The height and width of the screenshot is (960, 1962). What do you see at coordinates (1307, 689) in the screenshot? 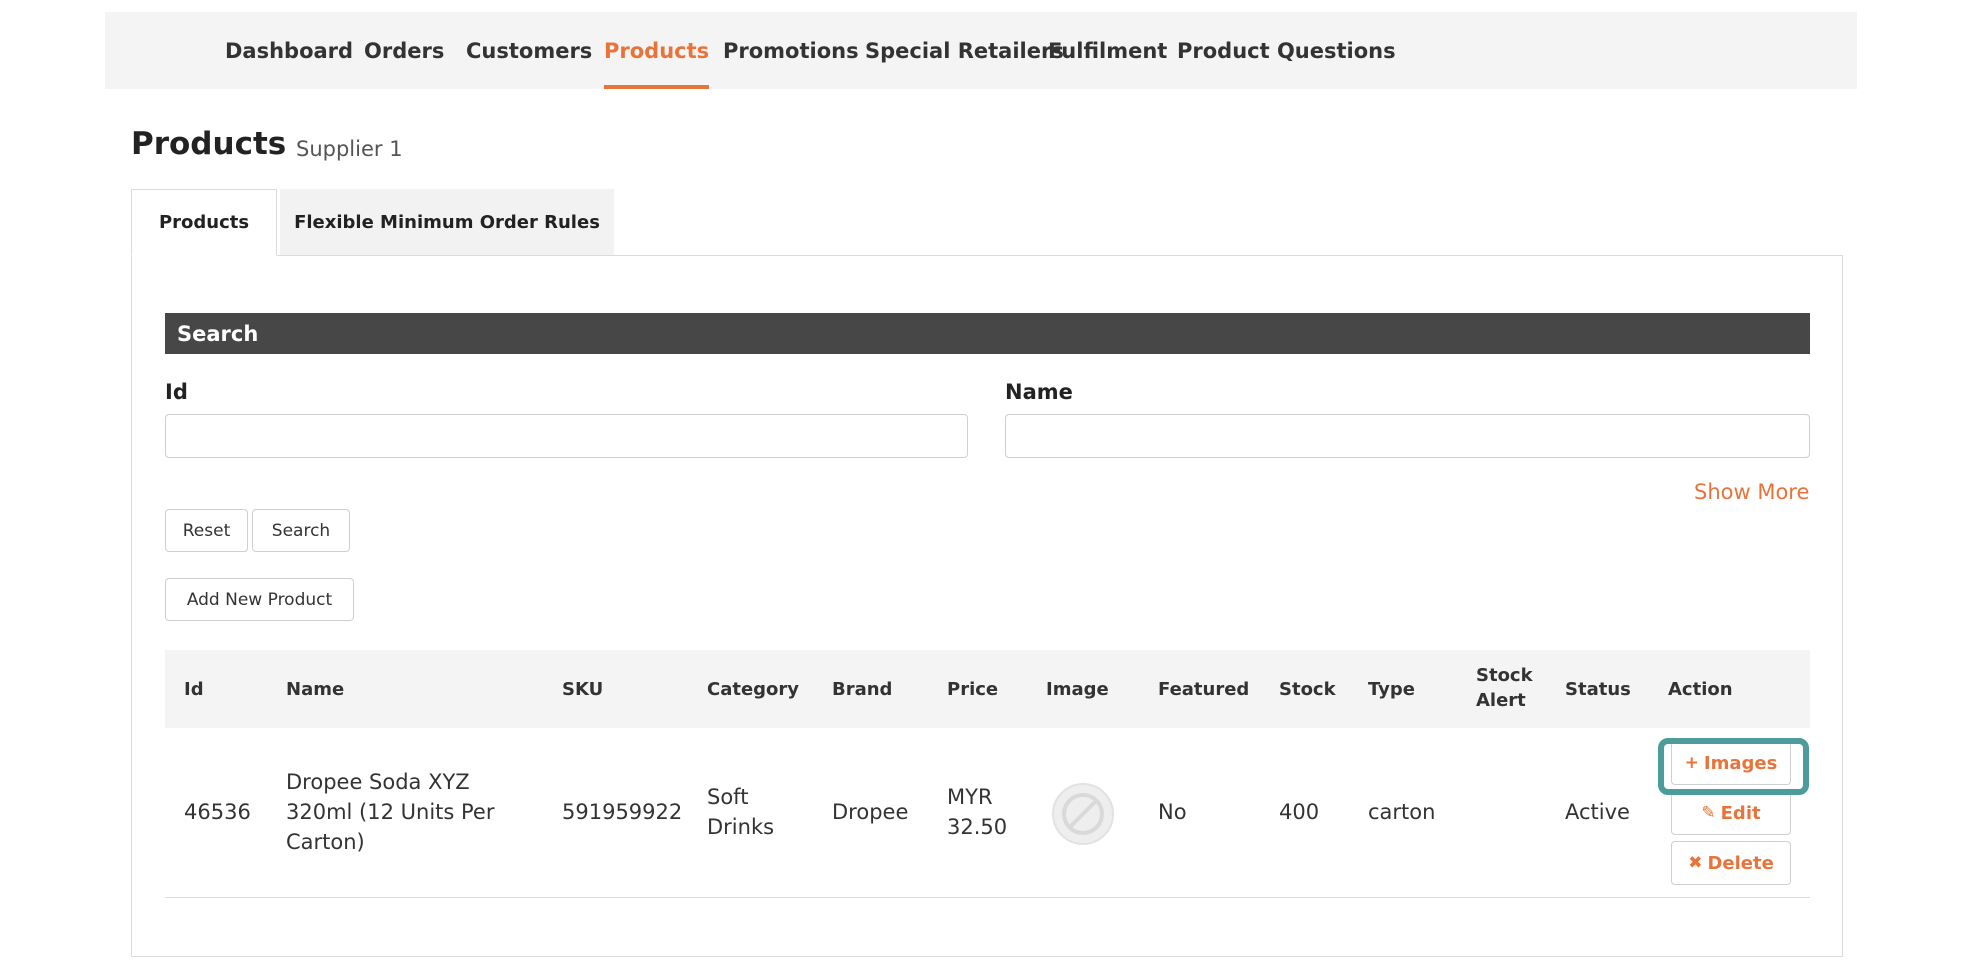
I see `column-header-stock: Stock` at bounding box center [1307, 689].